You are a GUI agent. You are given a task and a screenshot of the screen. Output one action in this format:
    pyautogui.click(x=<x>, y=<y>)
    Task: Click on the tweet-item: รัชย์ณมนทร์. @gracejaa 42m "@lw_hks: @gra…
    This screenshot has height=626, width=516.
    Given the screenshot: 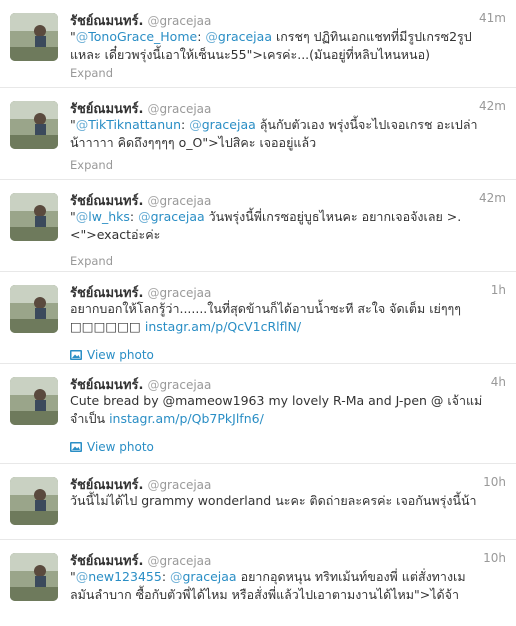 What is the action you would take?
    pyautogui.click(x=258, y=226)
    